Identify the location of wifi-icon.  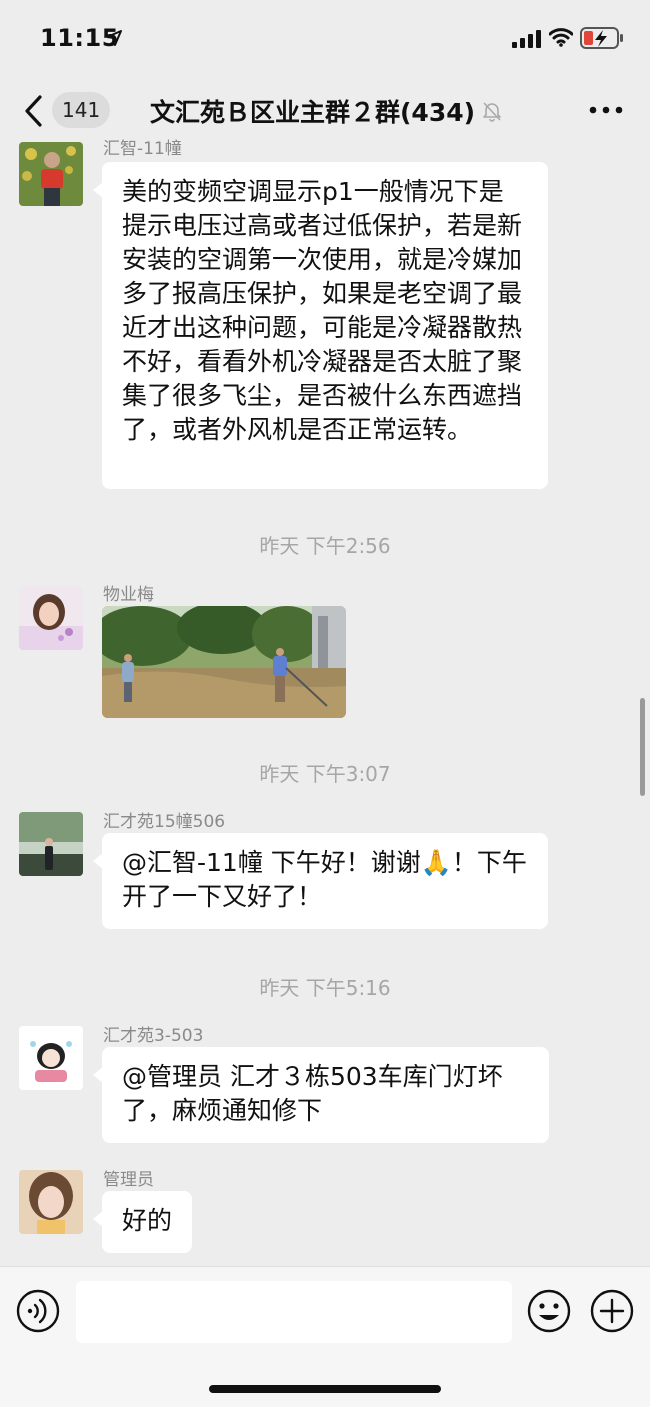
(561, 37).